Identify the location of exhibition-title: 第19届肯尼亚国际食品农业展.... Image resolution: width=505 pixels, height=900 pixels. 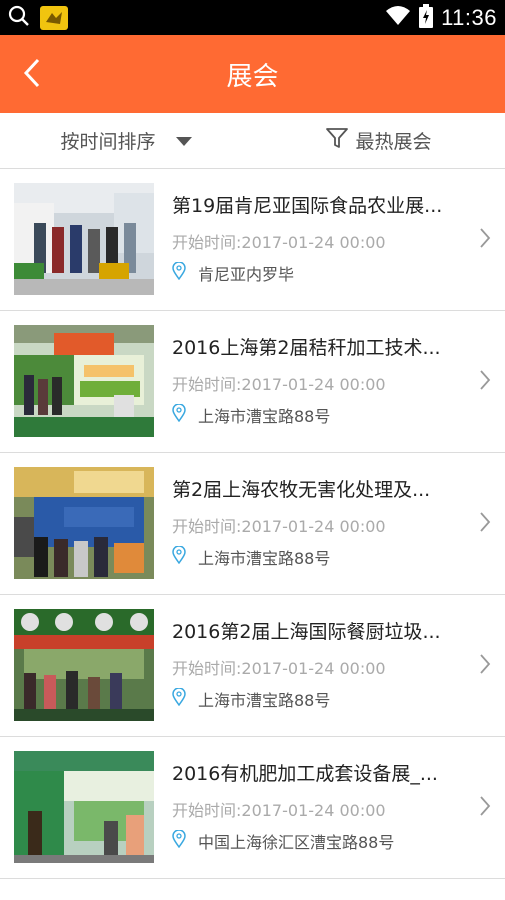
(307, 206).